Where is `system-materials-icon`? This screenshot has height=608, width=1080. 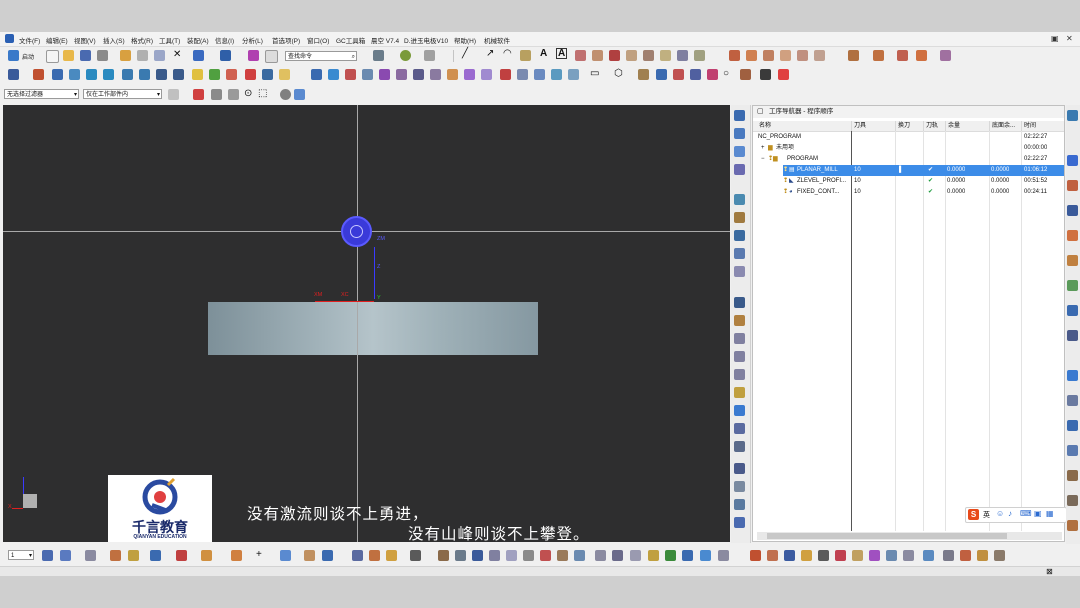
system-materials-icon is located at coordinates (739, 271).